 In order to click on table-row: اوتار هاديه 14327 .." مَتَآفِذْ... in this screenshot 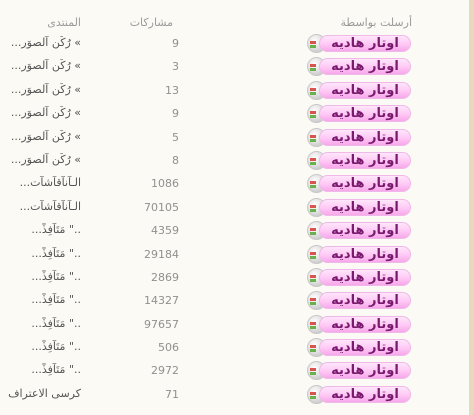, I will do `click(234, 299)`.